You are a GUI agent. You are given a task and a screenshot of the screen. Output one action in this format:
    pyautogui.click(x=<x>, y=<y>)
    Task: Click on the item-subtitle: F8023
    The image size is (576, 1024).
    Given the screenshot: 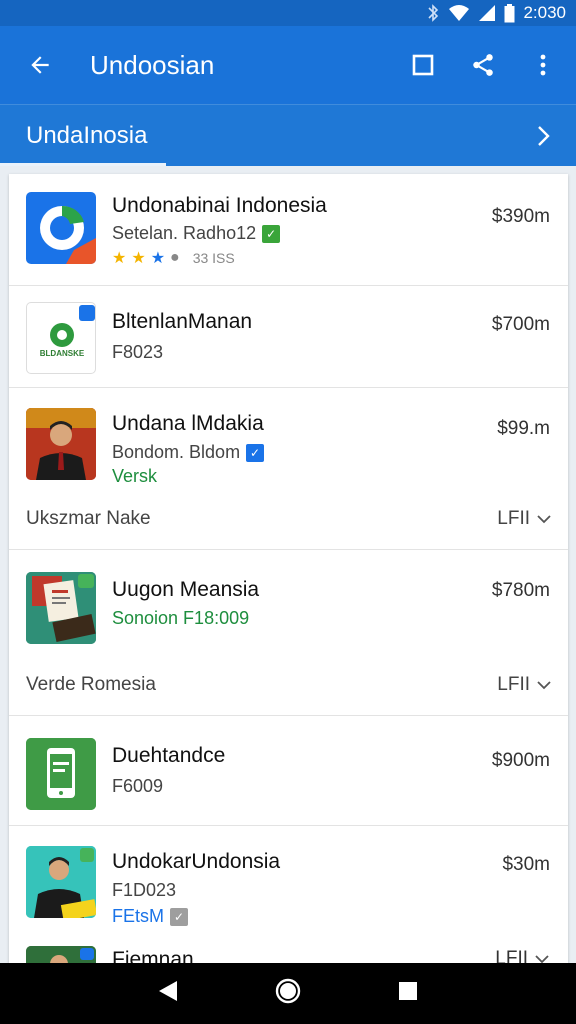 What is the action you would take?
    pyautogui.click(x=138, y=352)
    